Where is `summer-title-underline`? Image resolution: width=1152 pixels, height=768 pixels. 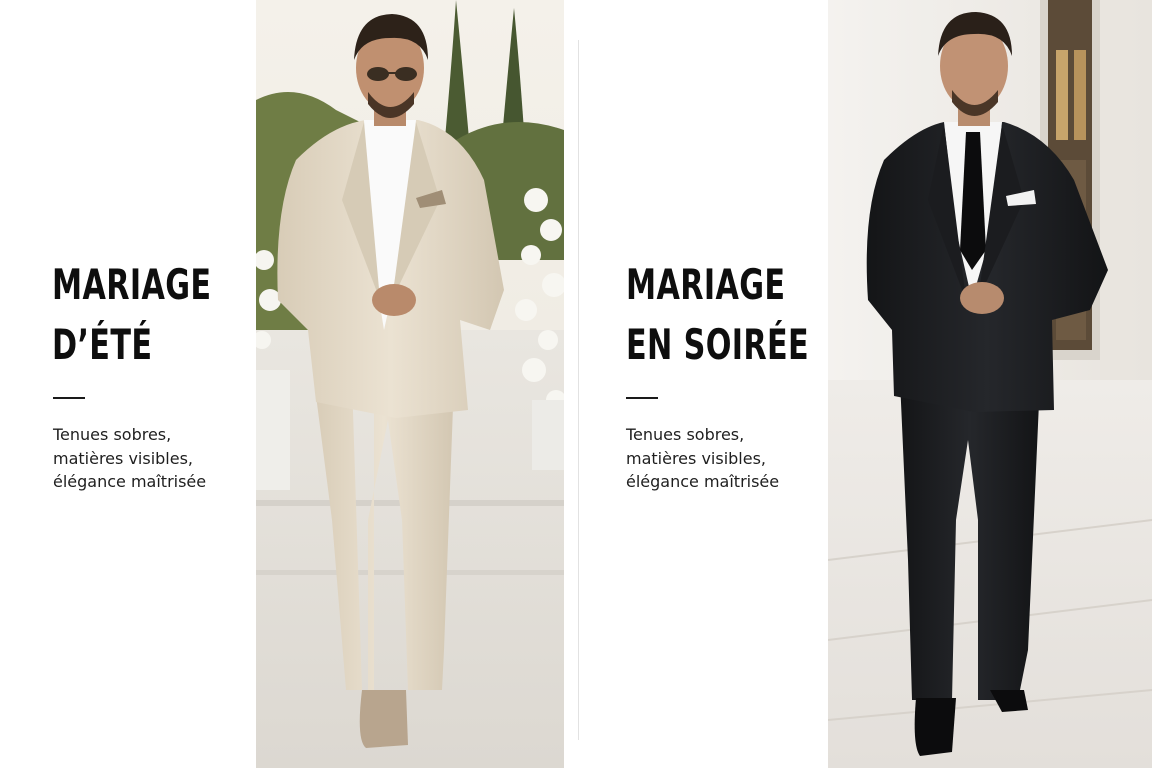
summer-title-underline is located at coordinates (69, 398).